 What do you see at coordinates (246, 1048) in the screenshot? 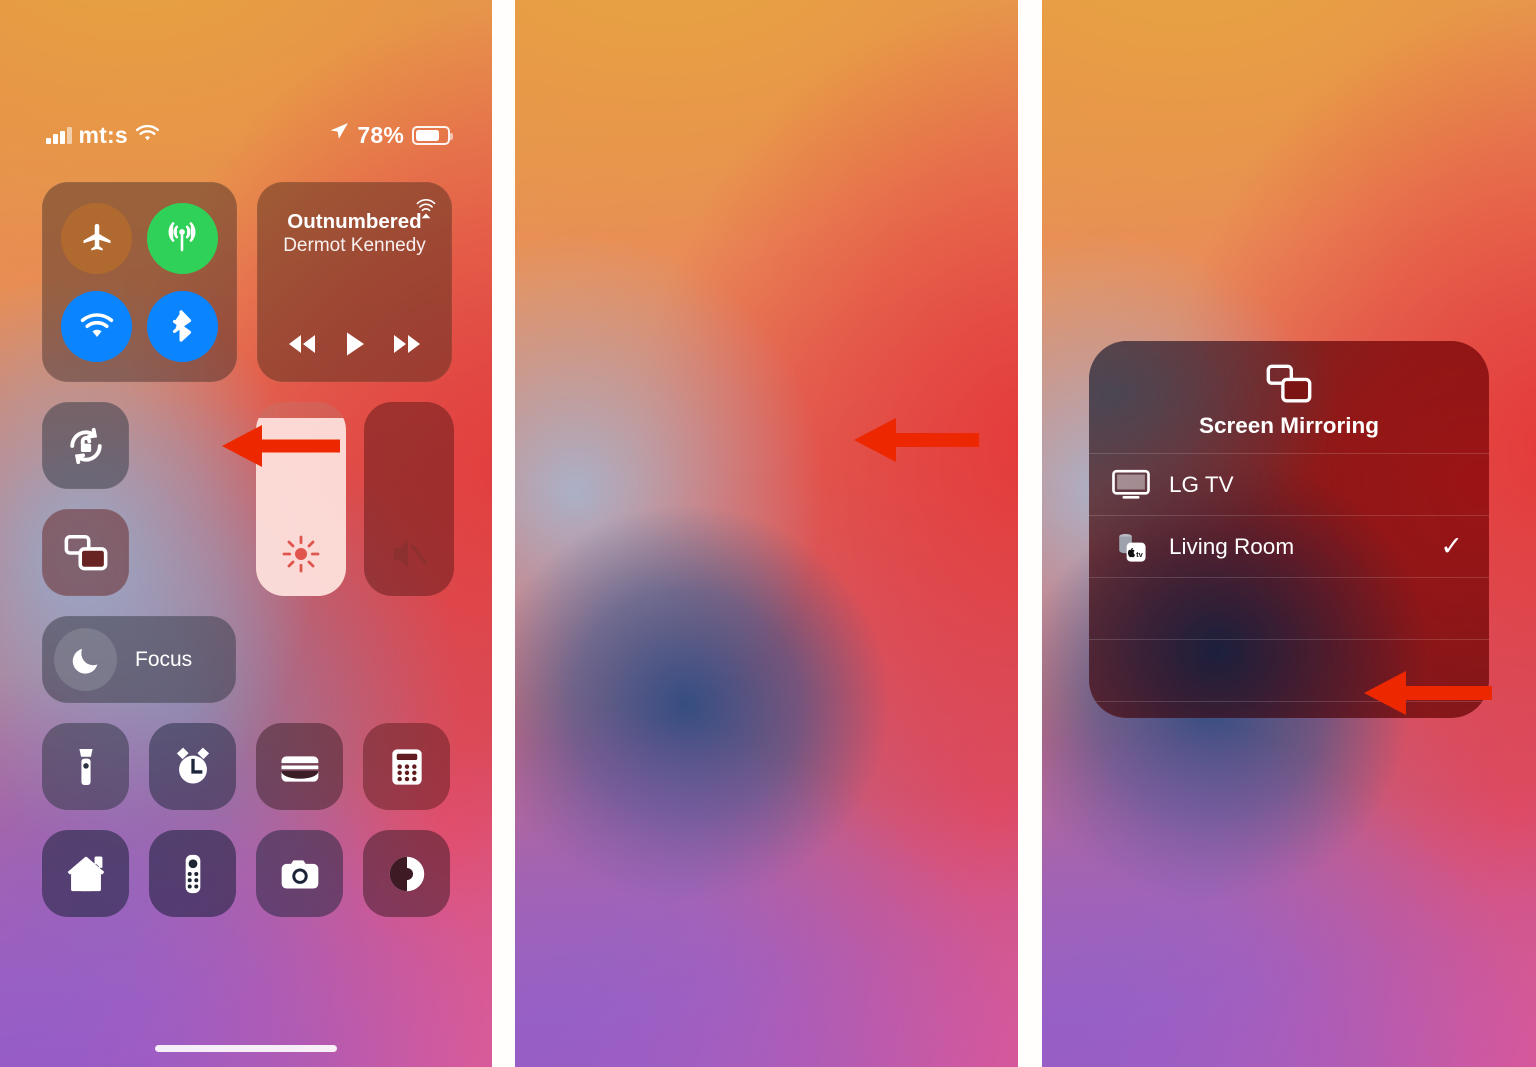
I see `home-indicator-bar` at bounding box center [246, 1048].